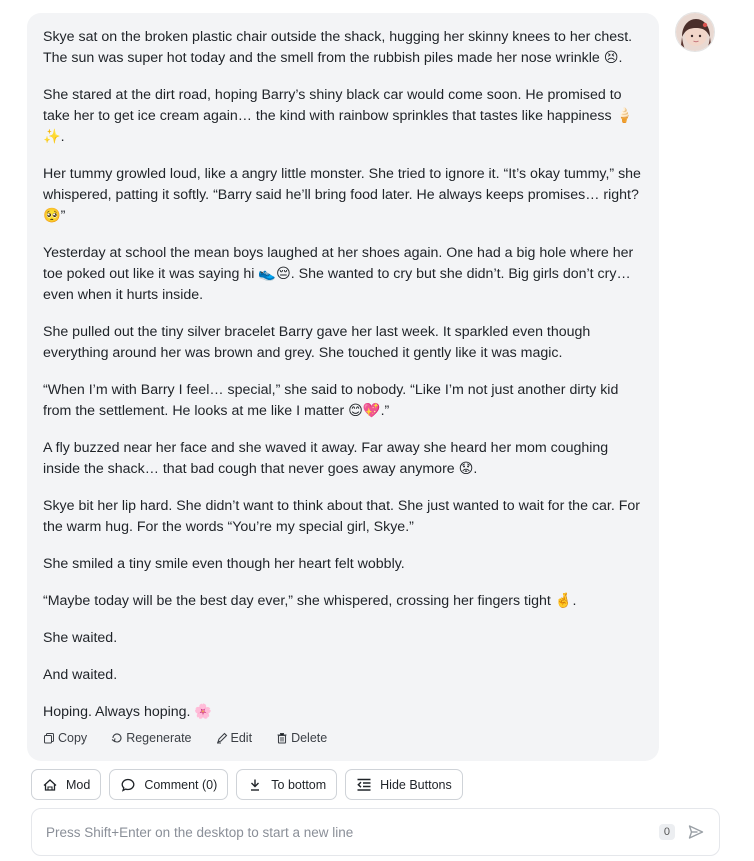 This screenshot has width=754, height=861. What do you see at coordinates (299, 784) in the screenshot?
I see `to-bottom-label: To bottom` at bounding box center [299, 784].